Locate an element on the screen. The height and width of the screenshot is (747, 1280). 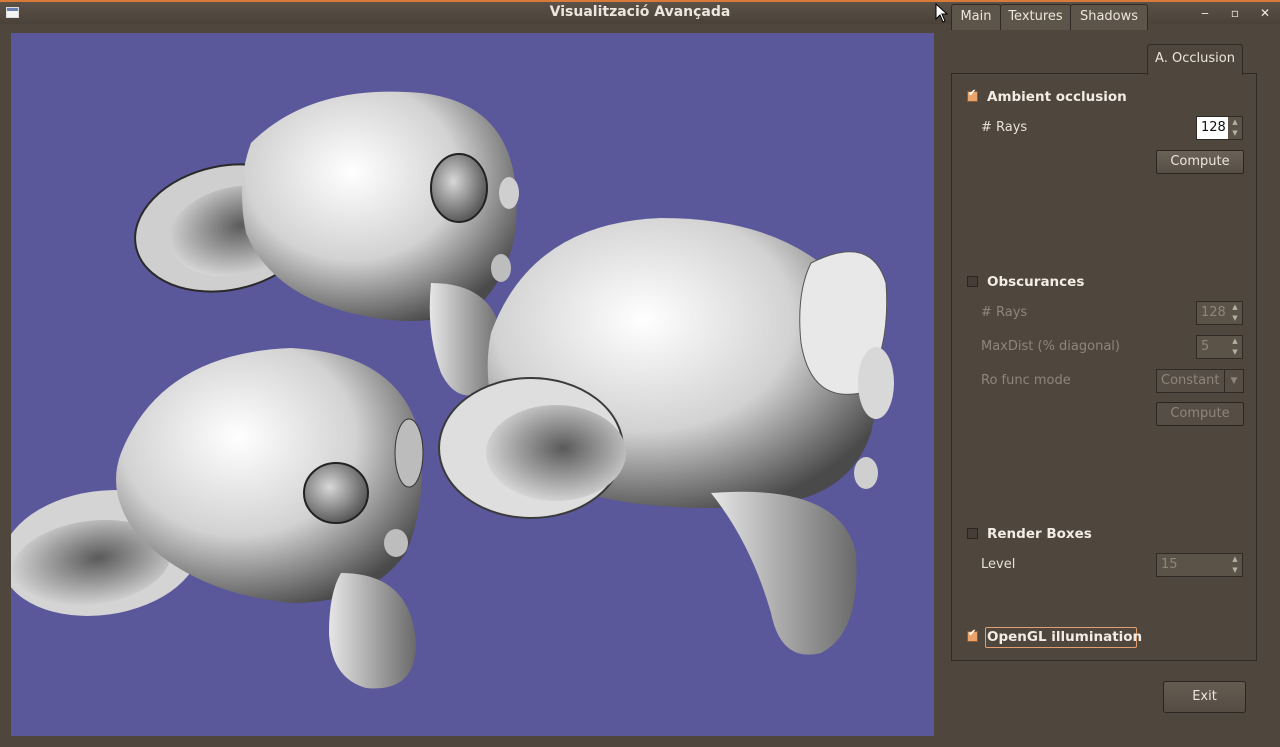
obscurances-label: Obscurances is located at coordinates (1036, 282).